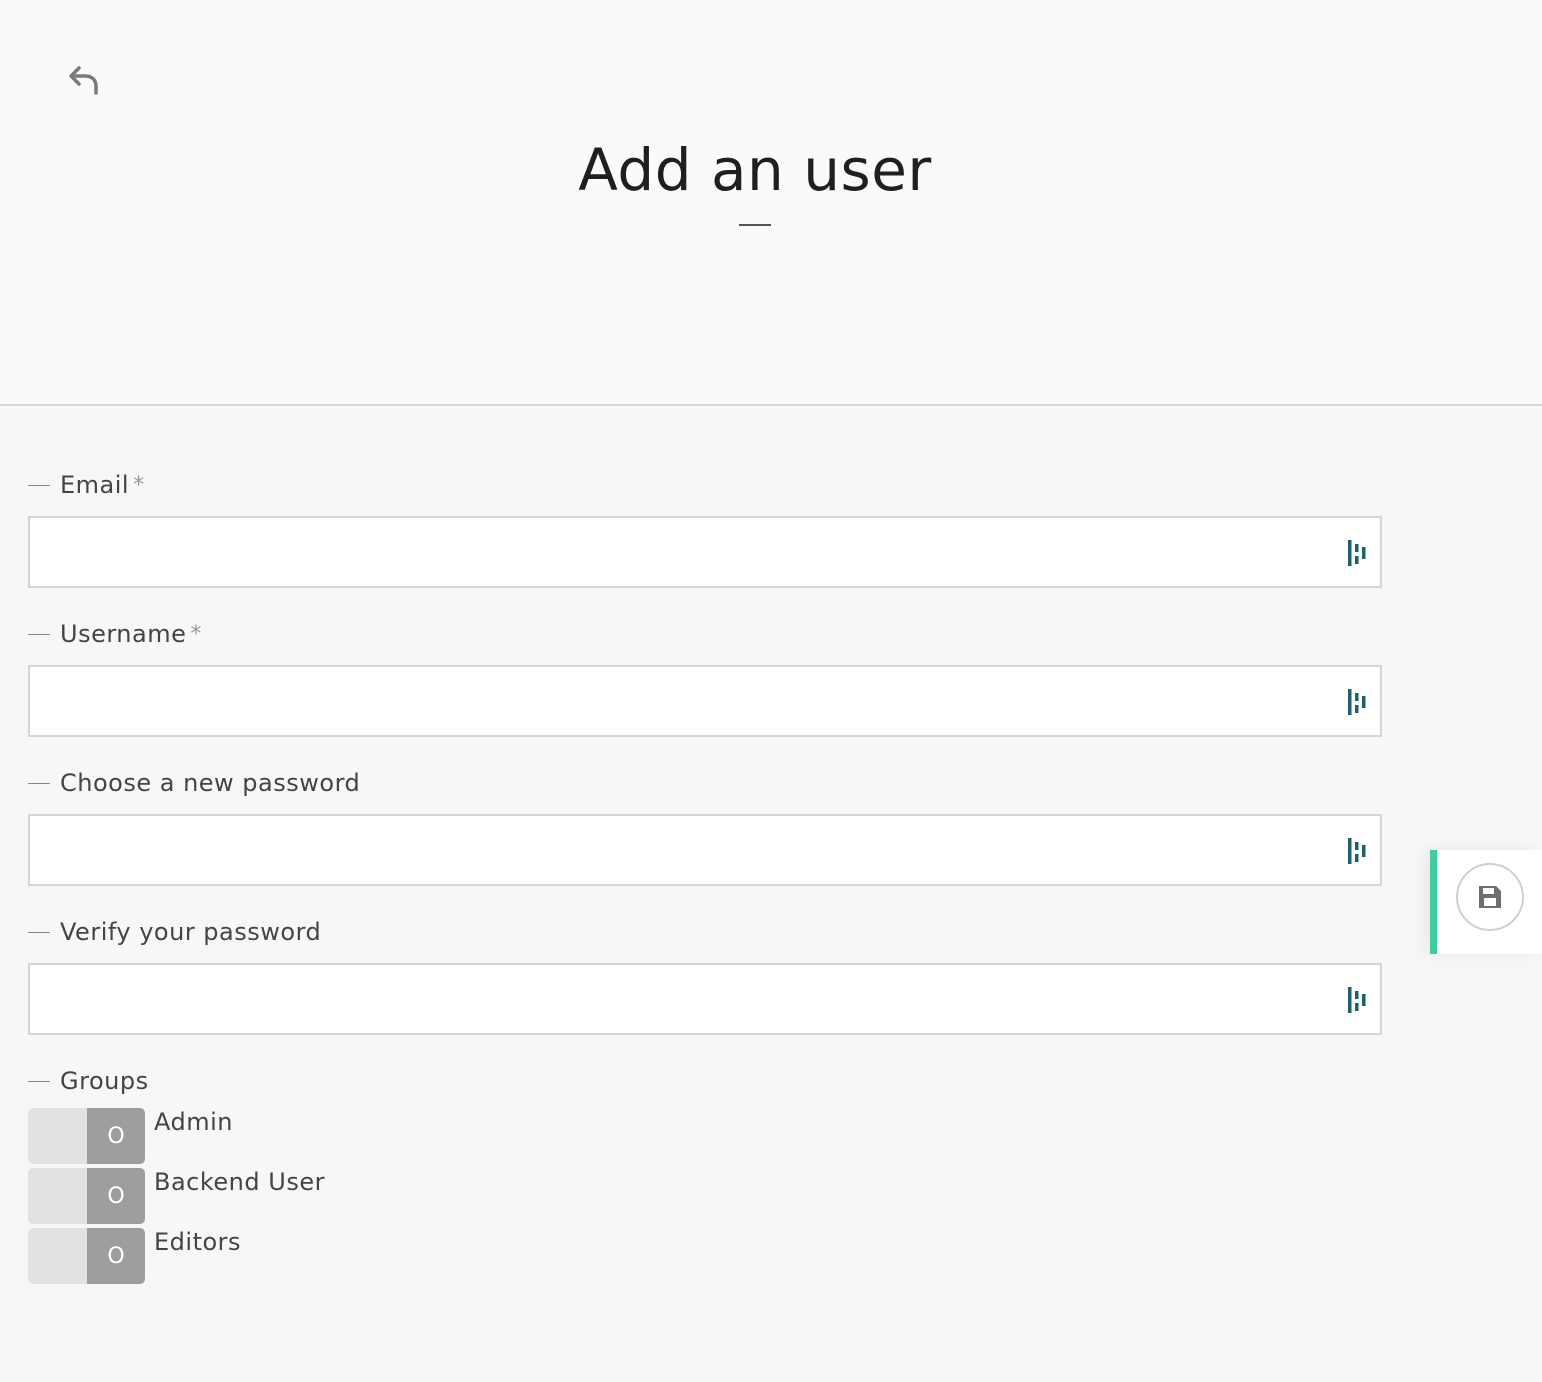  I want to click on new-password-field-group: Choose a new password, so click(705, 825).